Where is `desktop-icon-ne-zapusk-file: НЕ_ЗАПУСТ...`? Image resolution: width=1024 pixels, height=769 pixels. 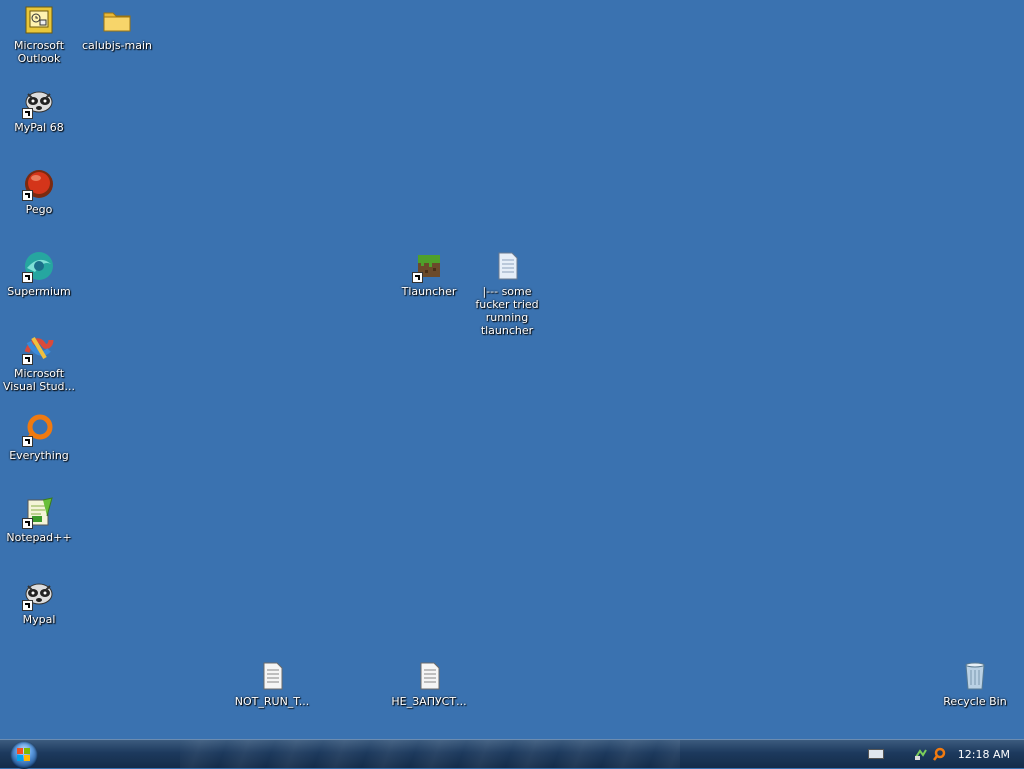
desktop-icon-ne-zapusk-file: НЕ_ЗАПУСТ... is located at coordinates (429, 684).